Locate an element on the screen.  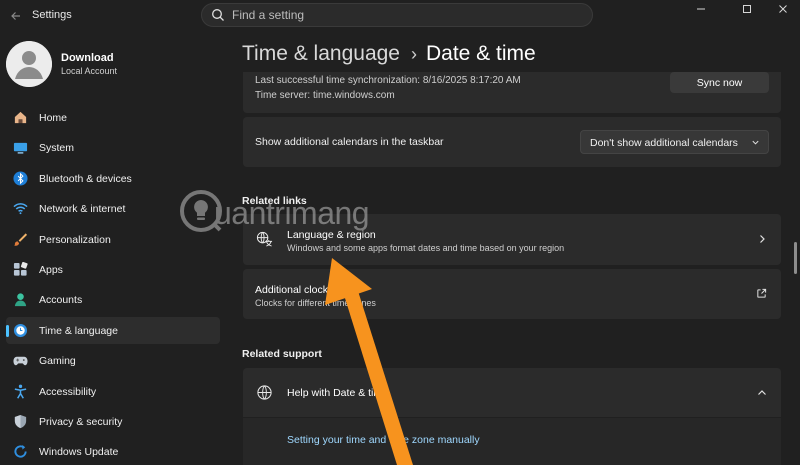
accounts-icon is located at coordinates (20, 300).